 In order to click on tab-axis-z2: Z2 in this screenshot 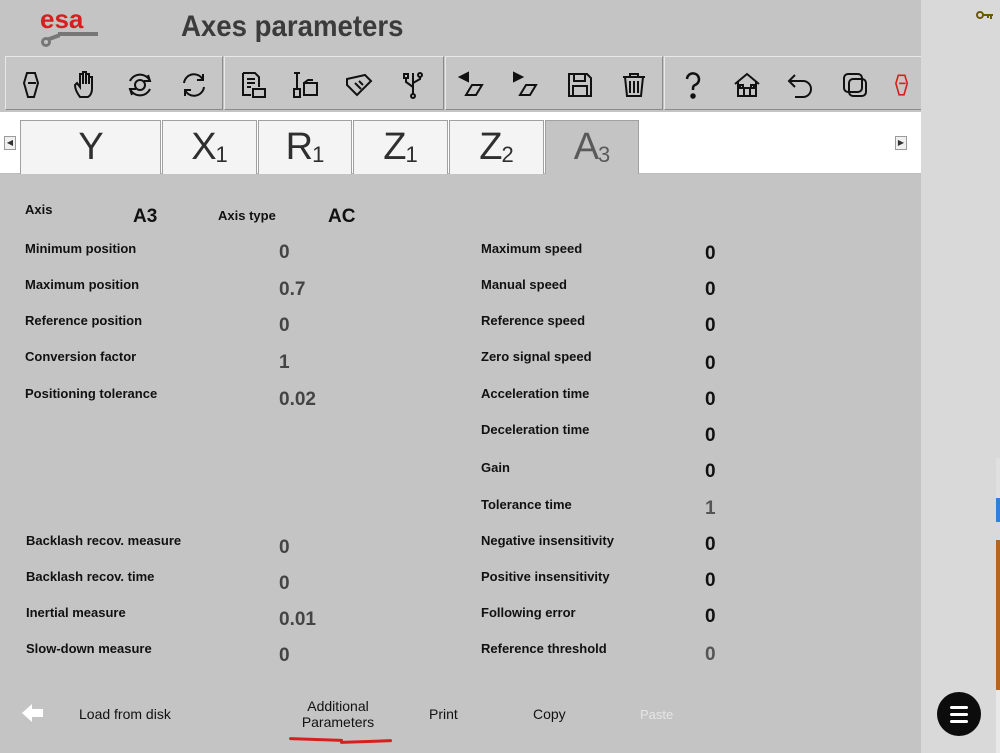, I will do `click(496, 147)`.